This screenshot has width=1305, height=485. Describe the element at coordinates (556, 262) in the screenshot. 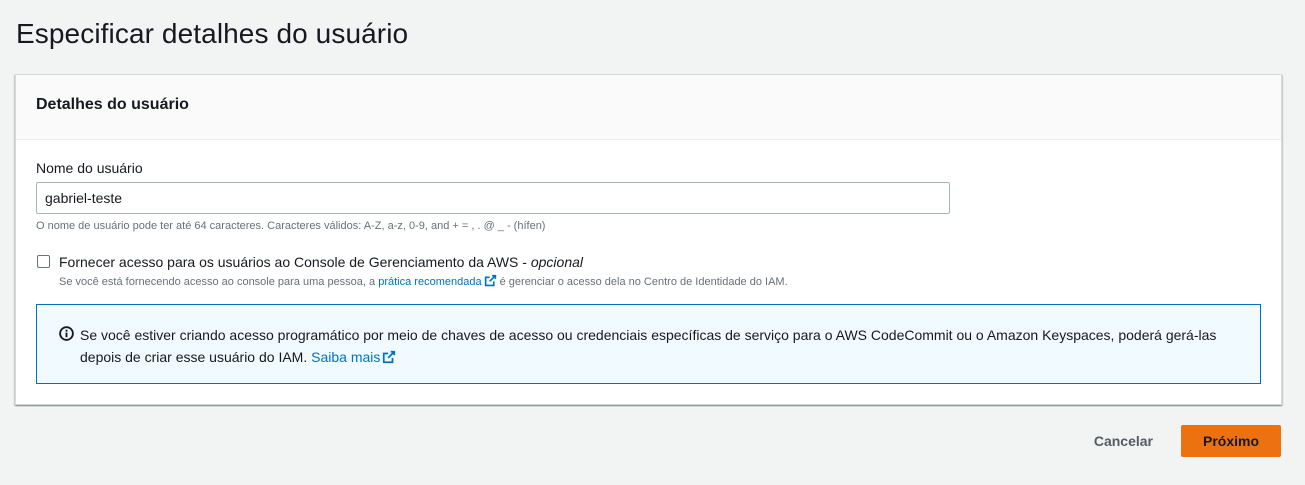

I see `optional-label: opcional` at that location.